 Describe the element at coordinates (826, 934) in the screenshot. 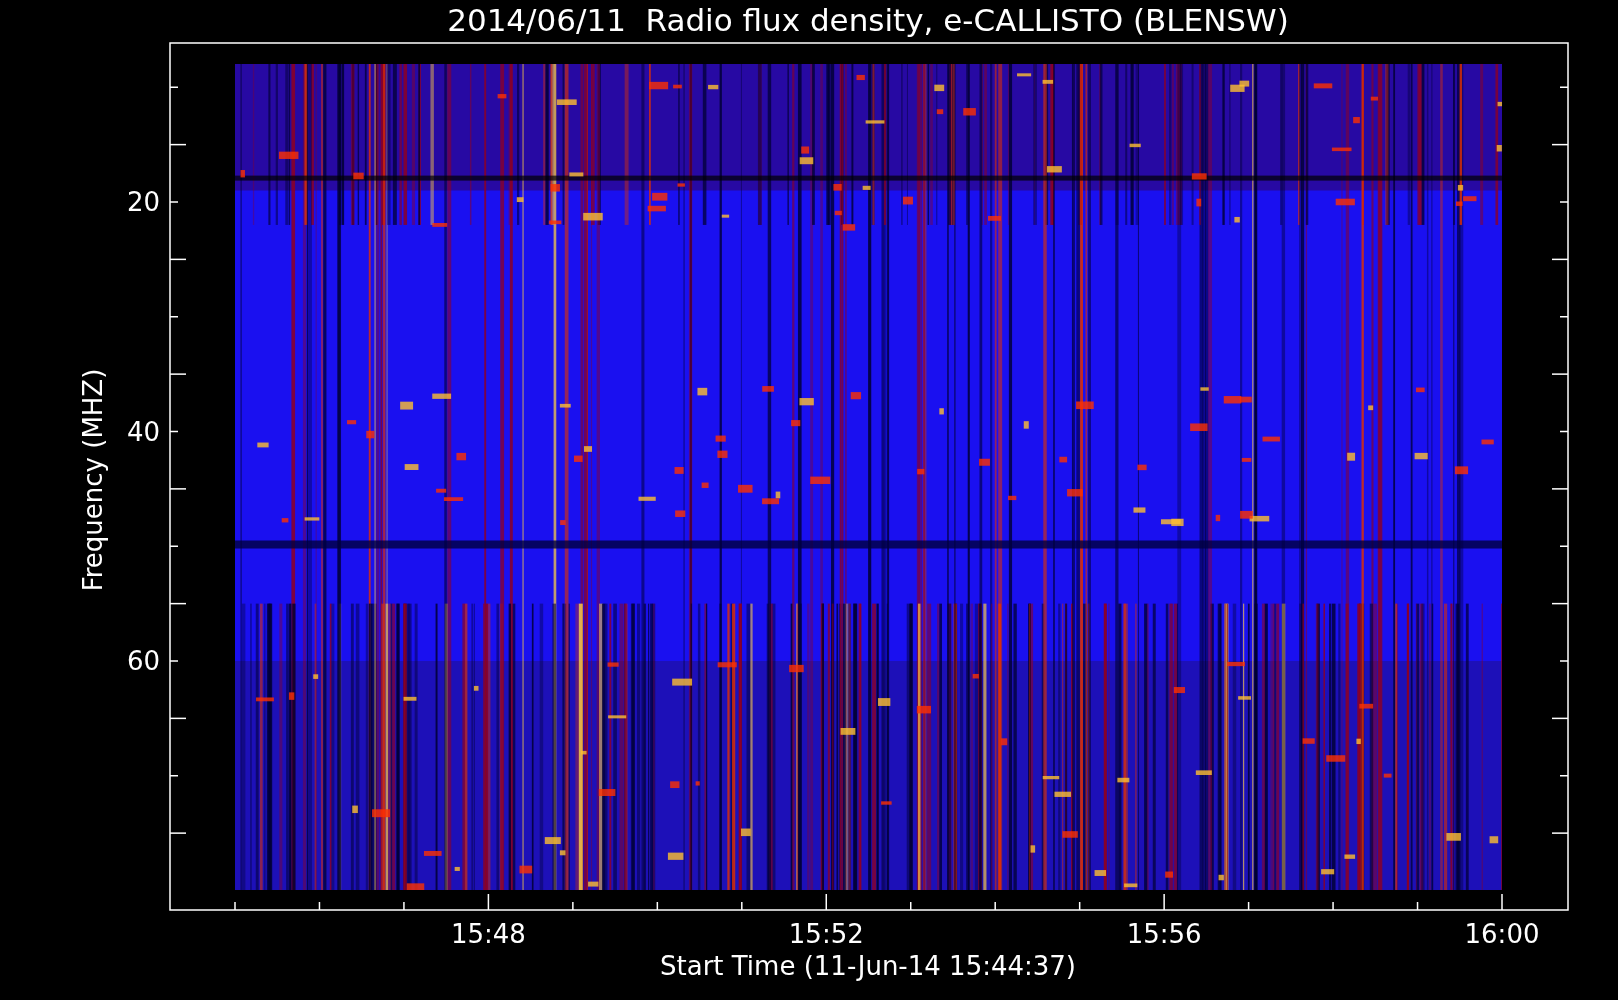

I see `x-tick-label: 15:52` at that location.